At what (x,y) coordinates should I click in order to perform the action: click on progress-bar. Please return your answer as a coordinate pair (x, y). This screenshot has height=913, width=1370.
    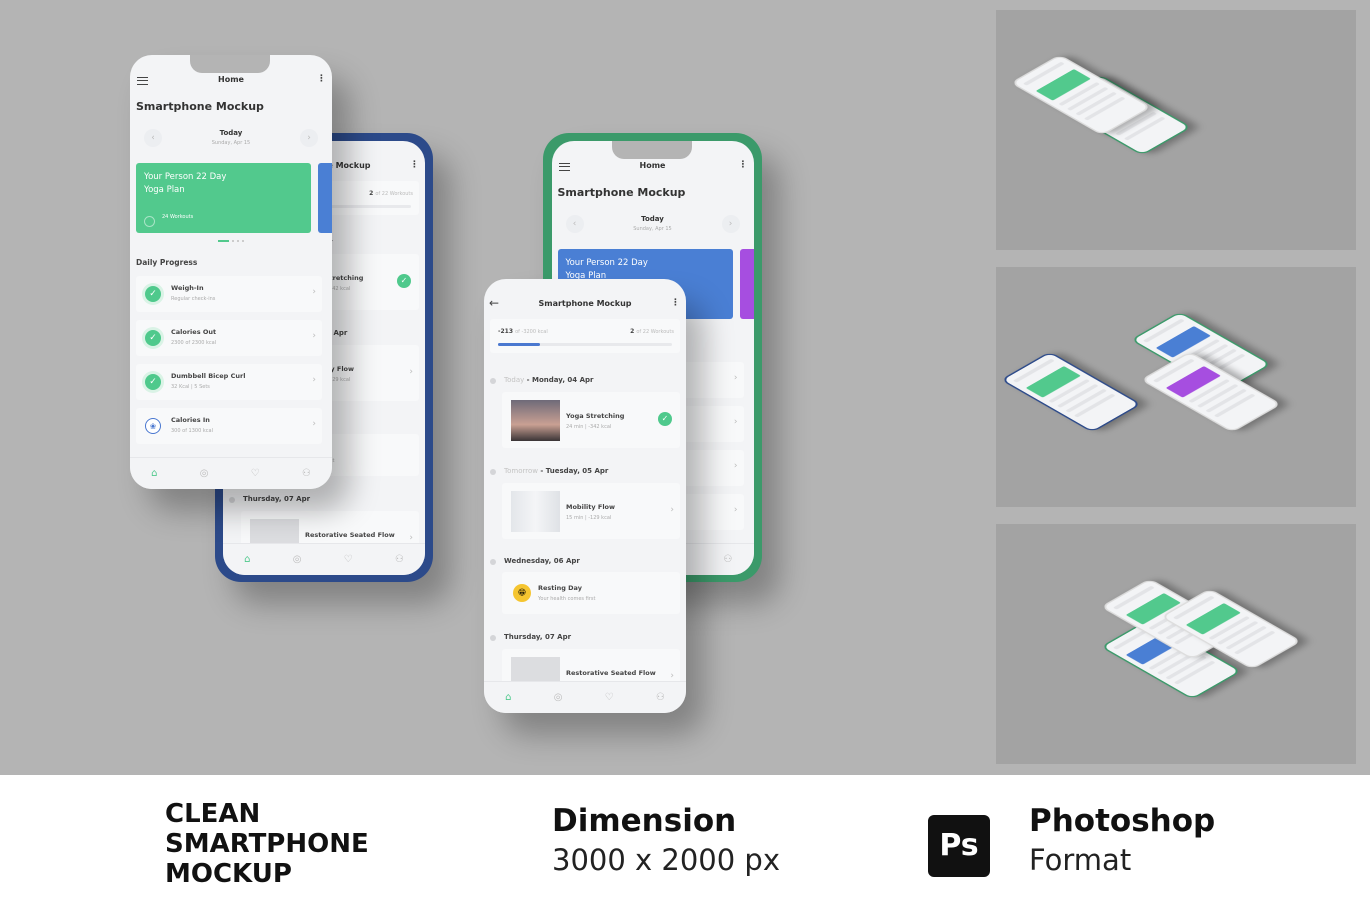
    Looking at the image, I should click on (585, 344).